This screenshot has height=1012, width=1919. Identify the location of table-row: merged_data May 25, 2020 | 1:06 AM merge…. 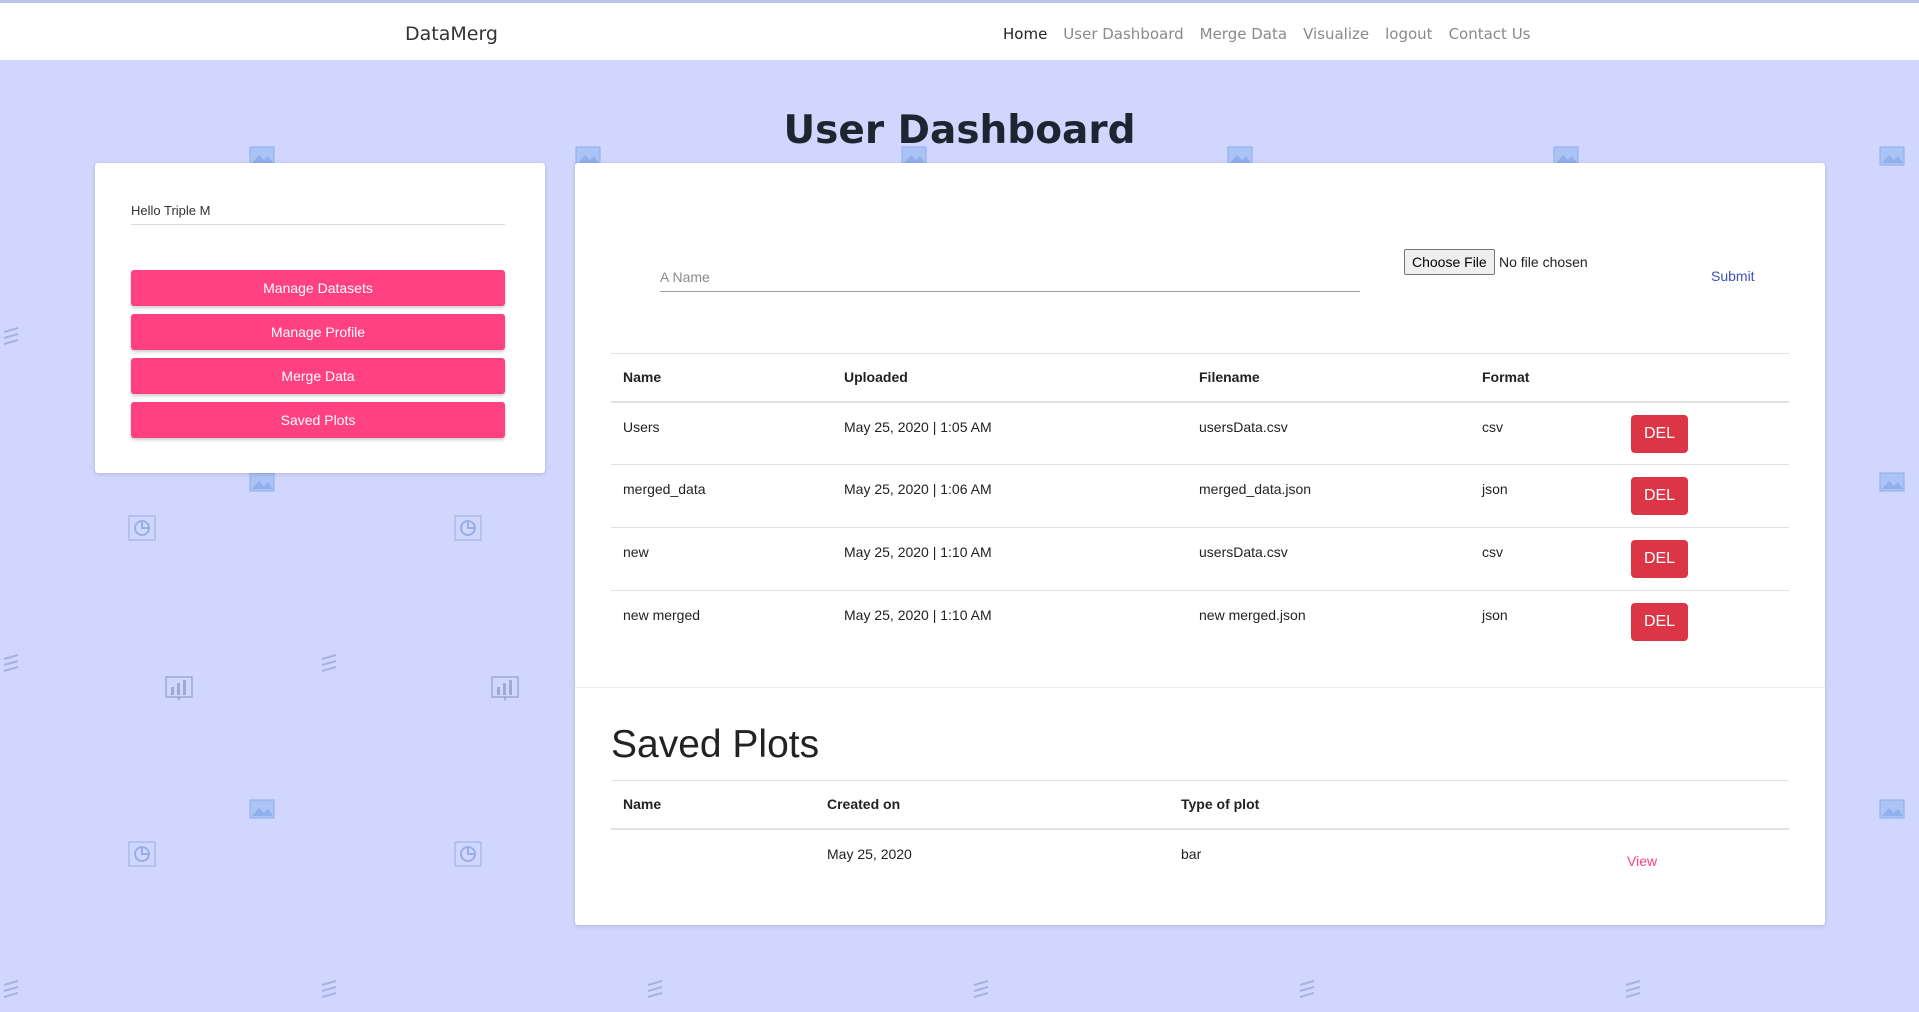
(1200, 496).